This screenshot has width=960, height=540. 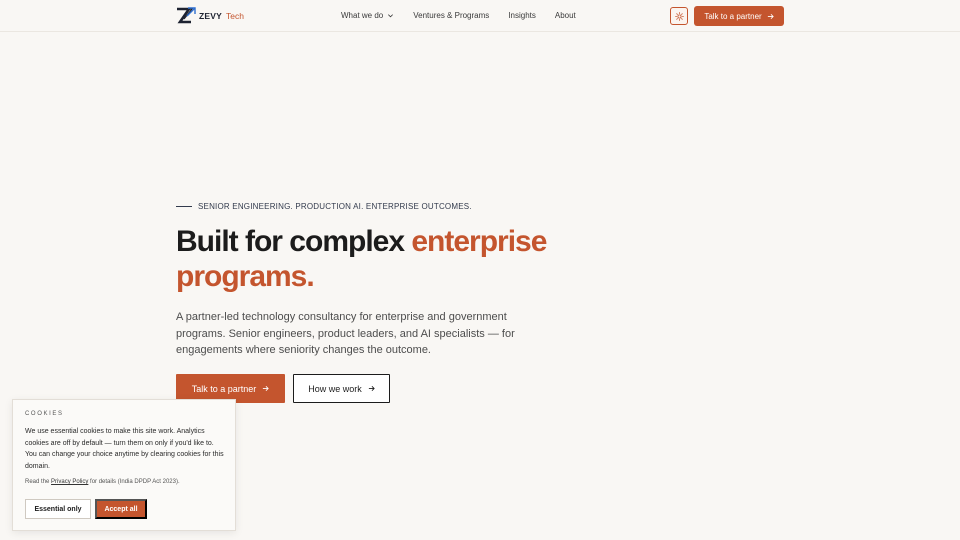 I want to click on sun-icon, so click(x=679, y=16).